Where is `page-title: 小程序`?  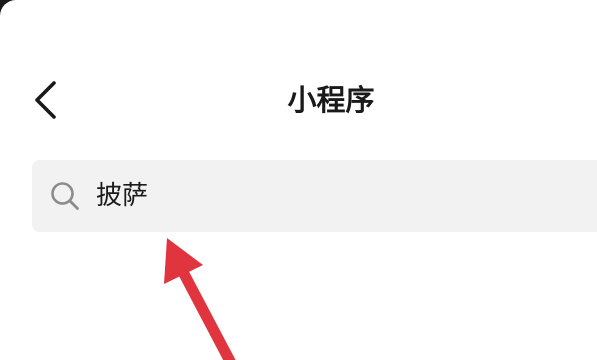
page-title: 小程序 is located at coordinates (331, 100).